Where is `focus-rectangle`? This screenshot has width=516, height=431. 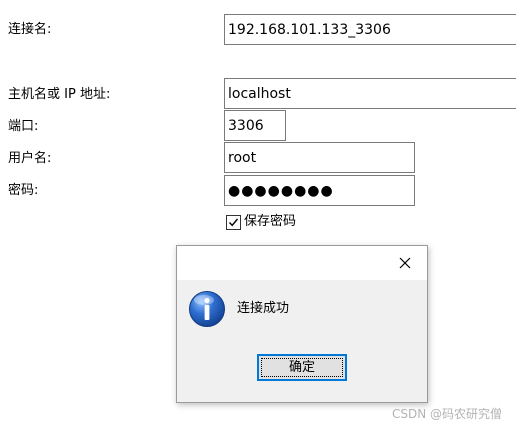
focus-rectangle is located at coordinates (302, 367).